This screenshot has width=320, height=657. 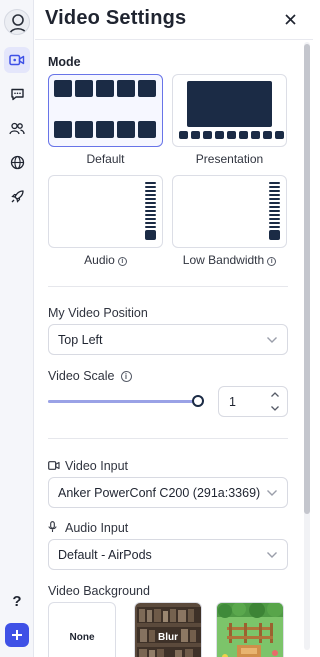 I want to click on video-position-select: Top Left, so click(x=168, y=339).